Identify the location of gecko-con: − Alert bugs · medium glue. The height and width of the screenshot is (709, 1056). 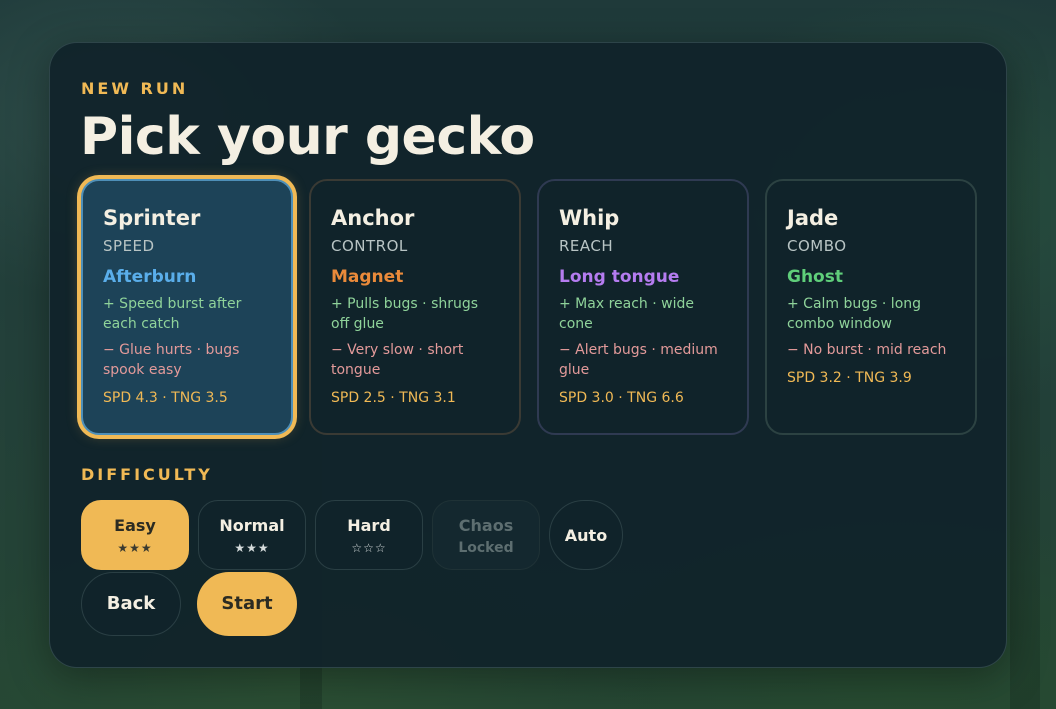
(638, 360).